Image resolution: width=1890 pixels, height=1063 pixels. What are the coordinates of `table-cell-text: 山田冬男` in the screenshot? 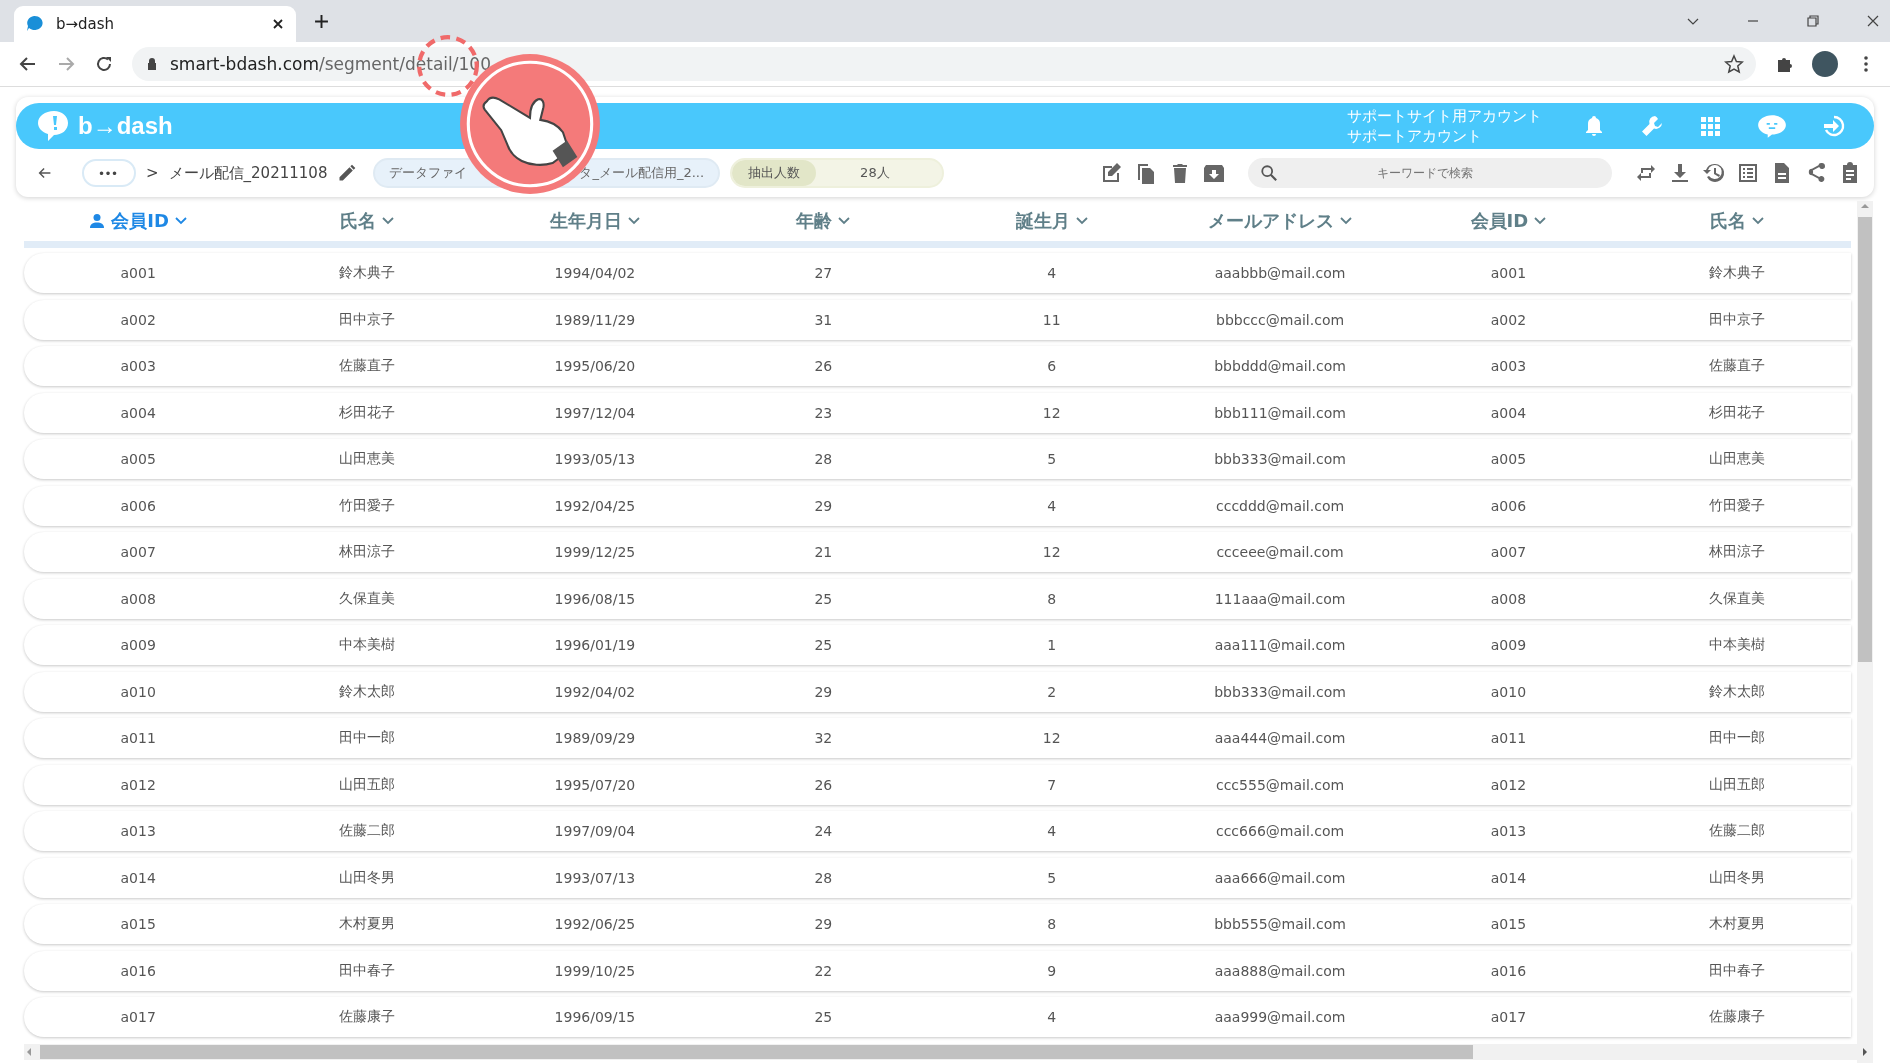 It's located at (1736, 877).